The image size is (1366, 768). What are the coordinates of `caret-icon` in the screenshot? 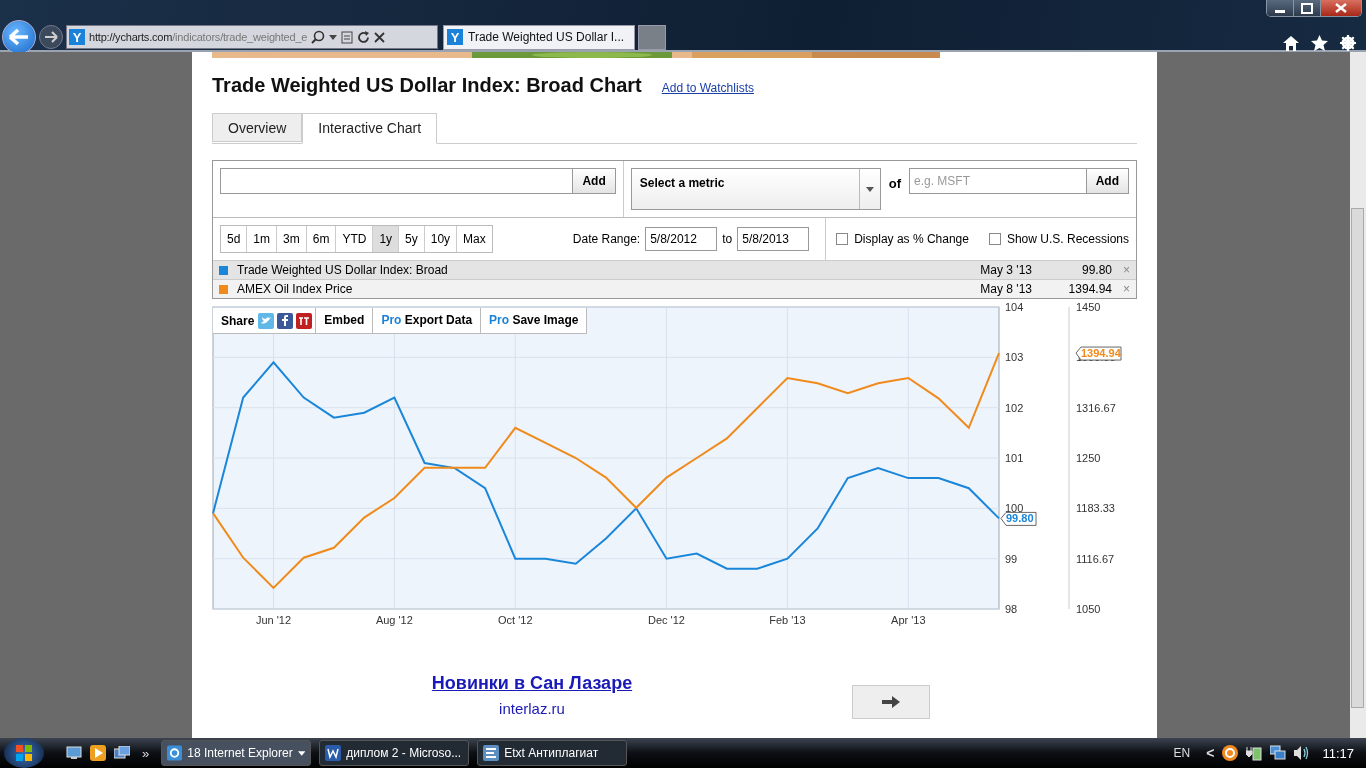 It's located at (869, 189).